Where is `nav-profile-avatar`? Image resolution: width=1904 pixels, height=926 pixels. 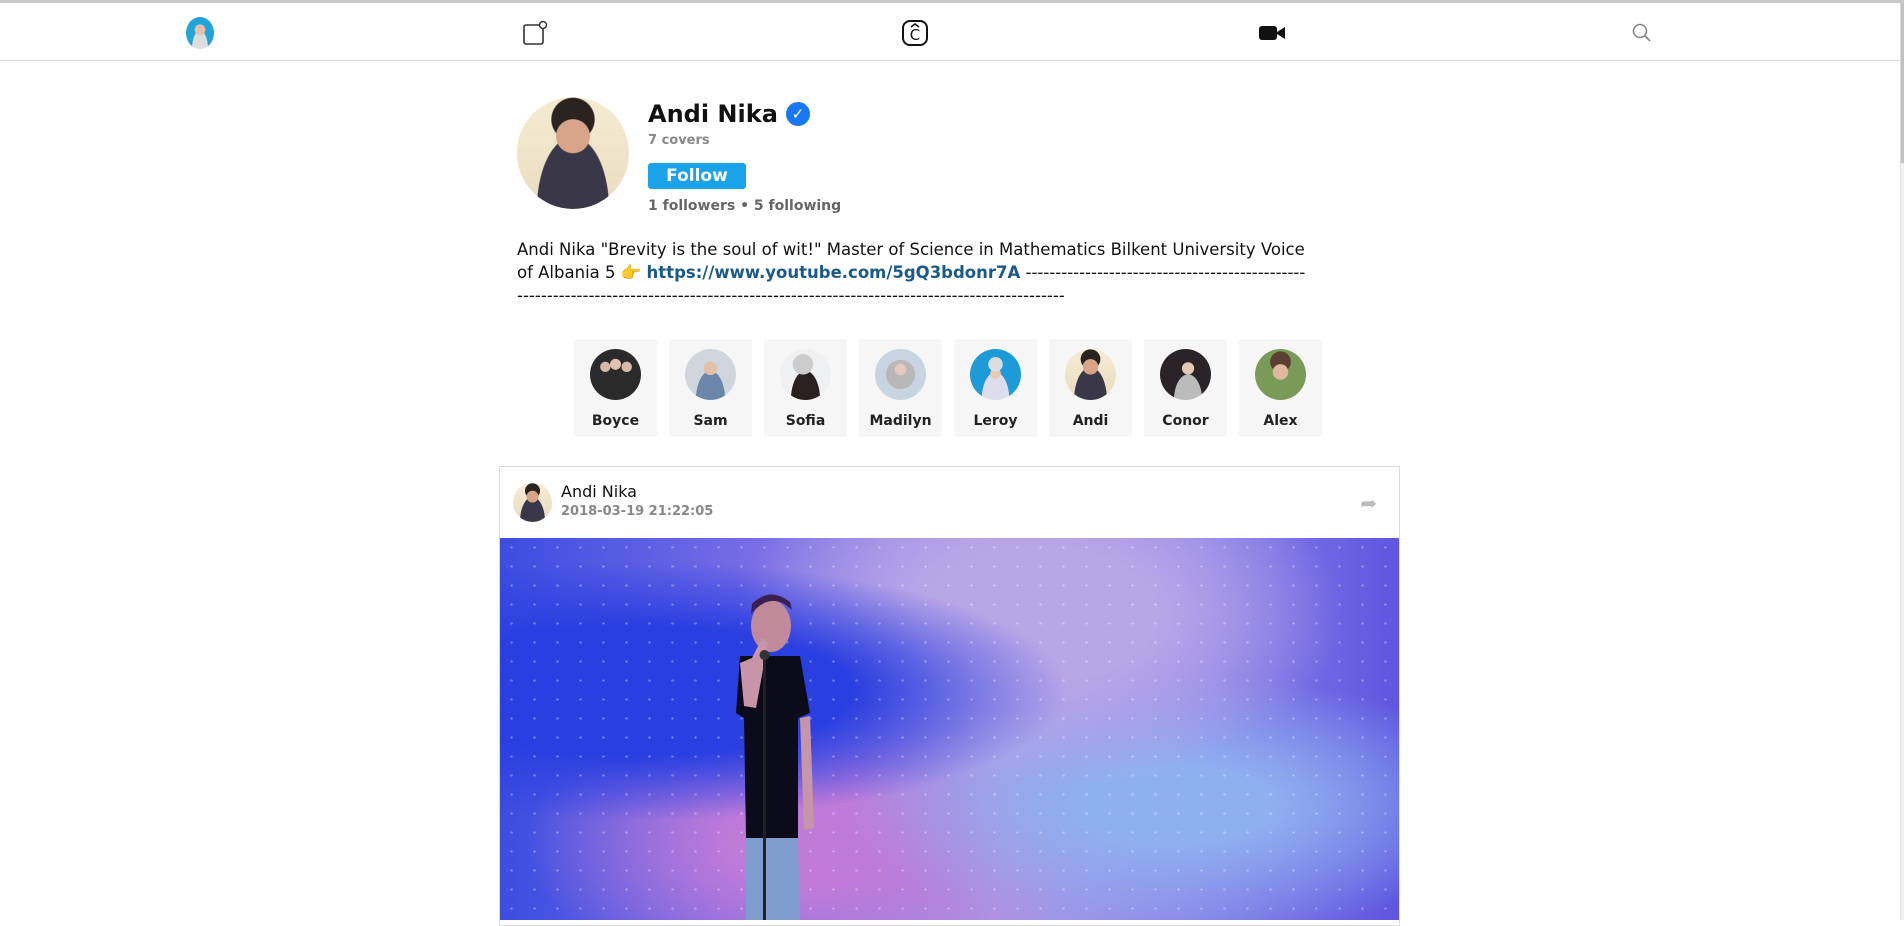
nav-profile-avatar is located at coordinates (200, 33).